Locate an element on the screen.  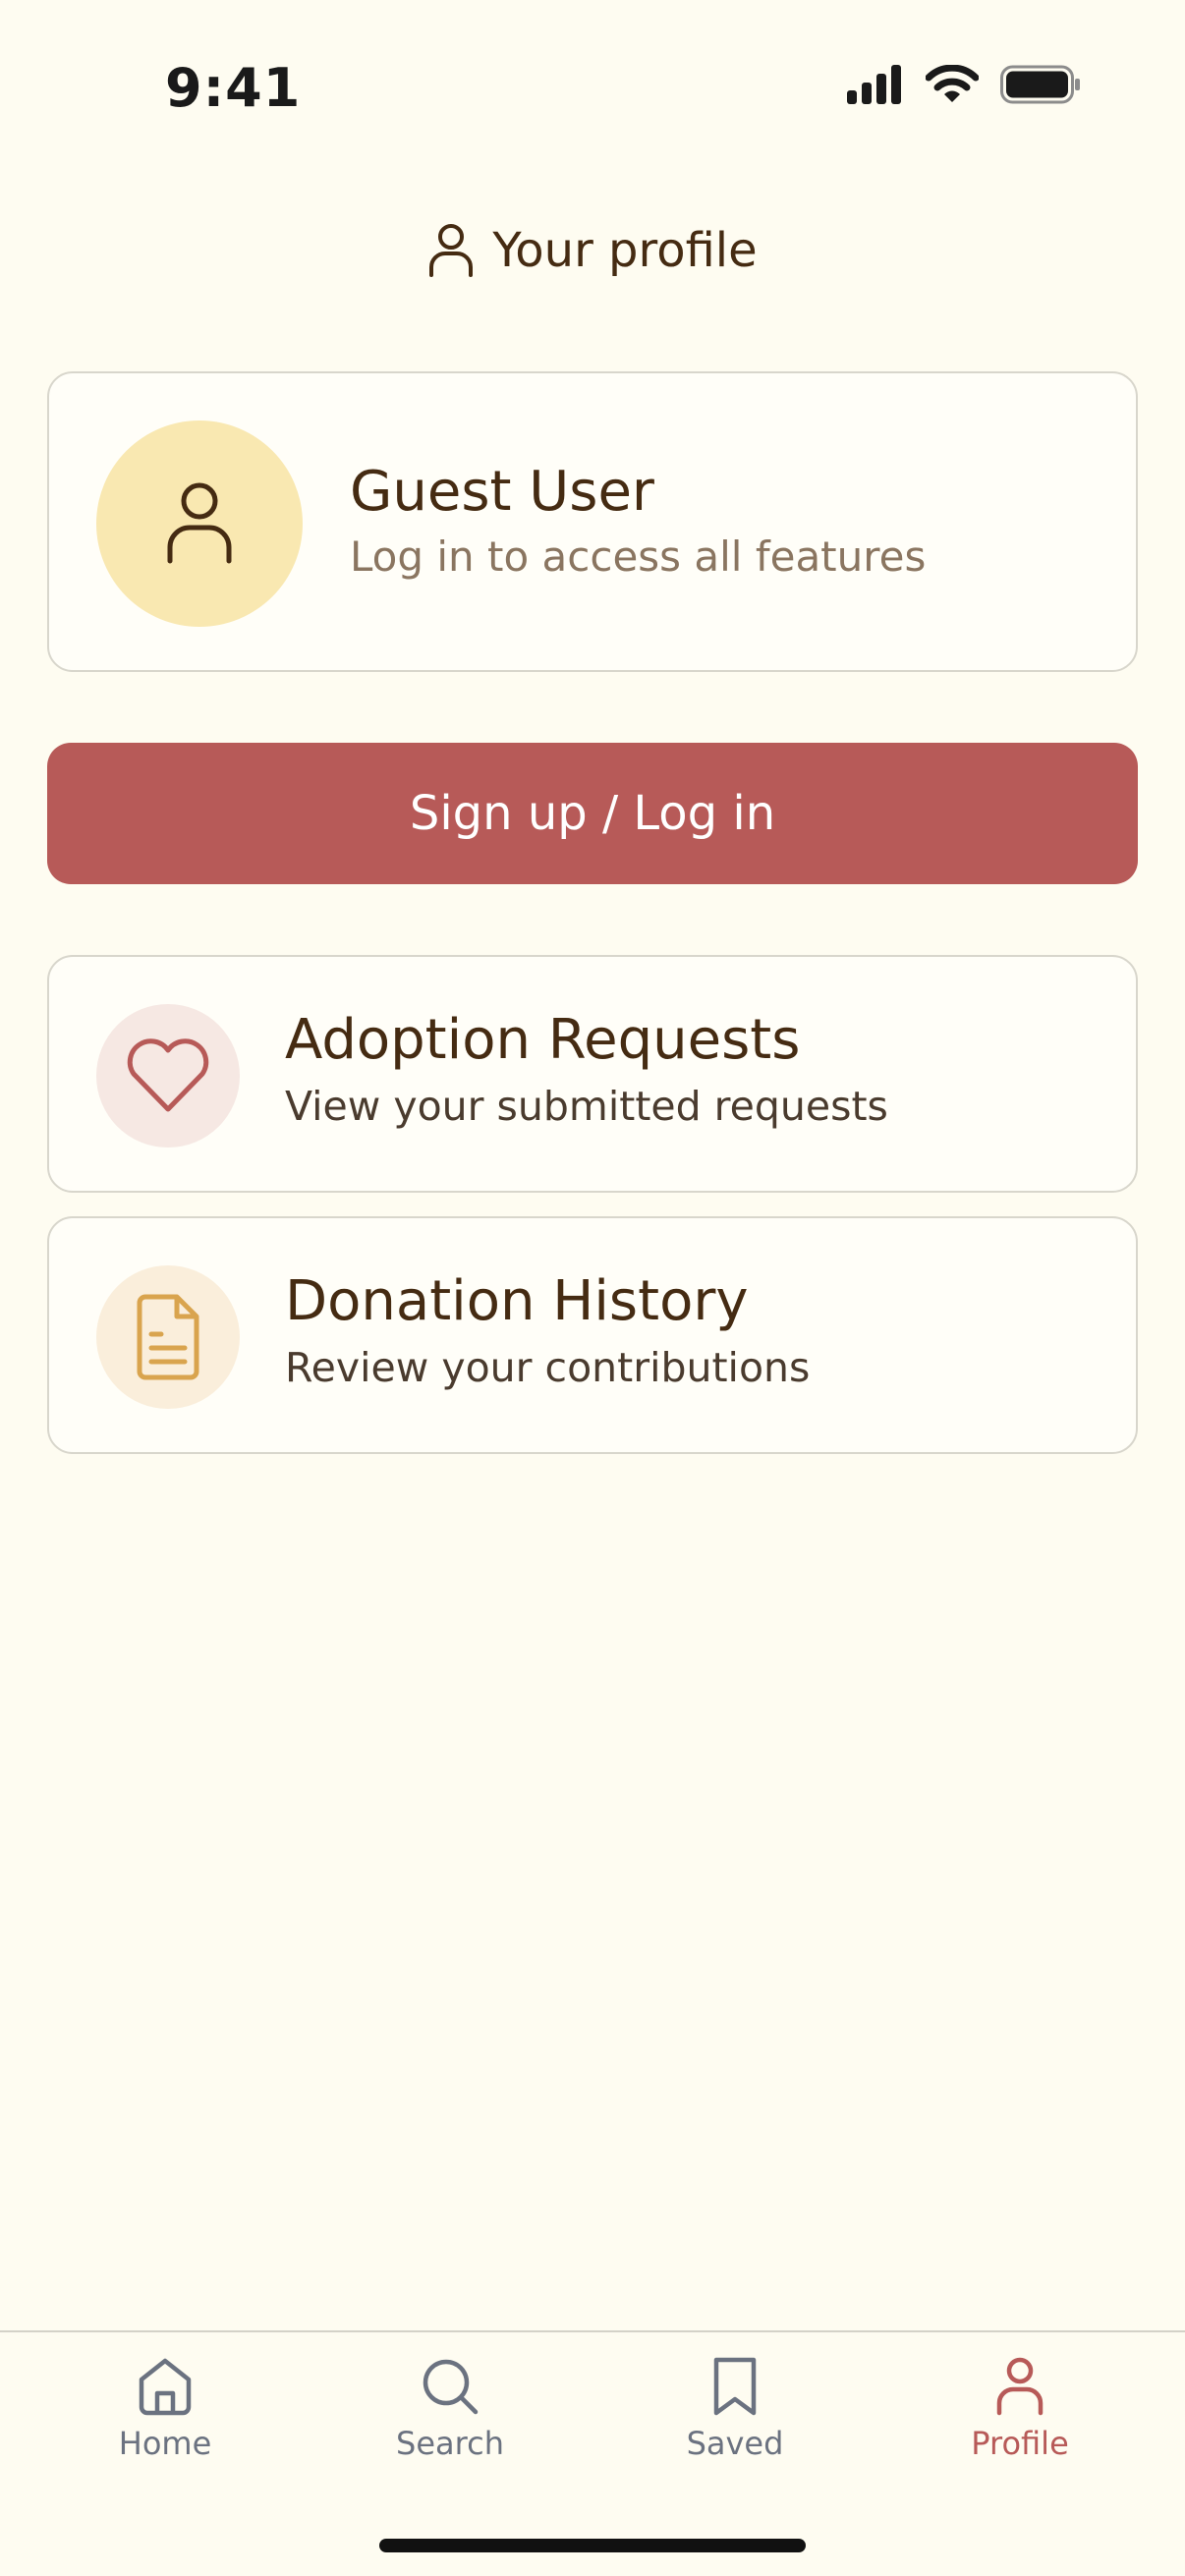
status-bar: 9:41 is located at coordinates (592, 88).